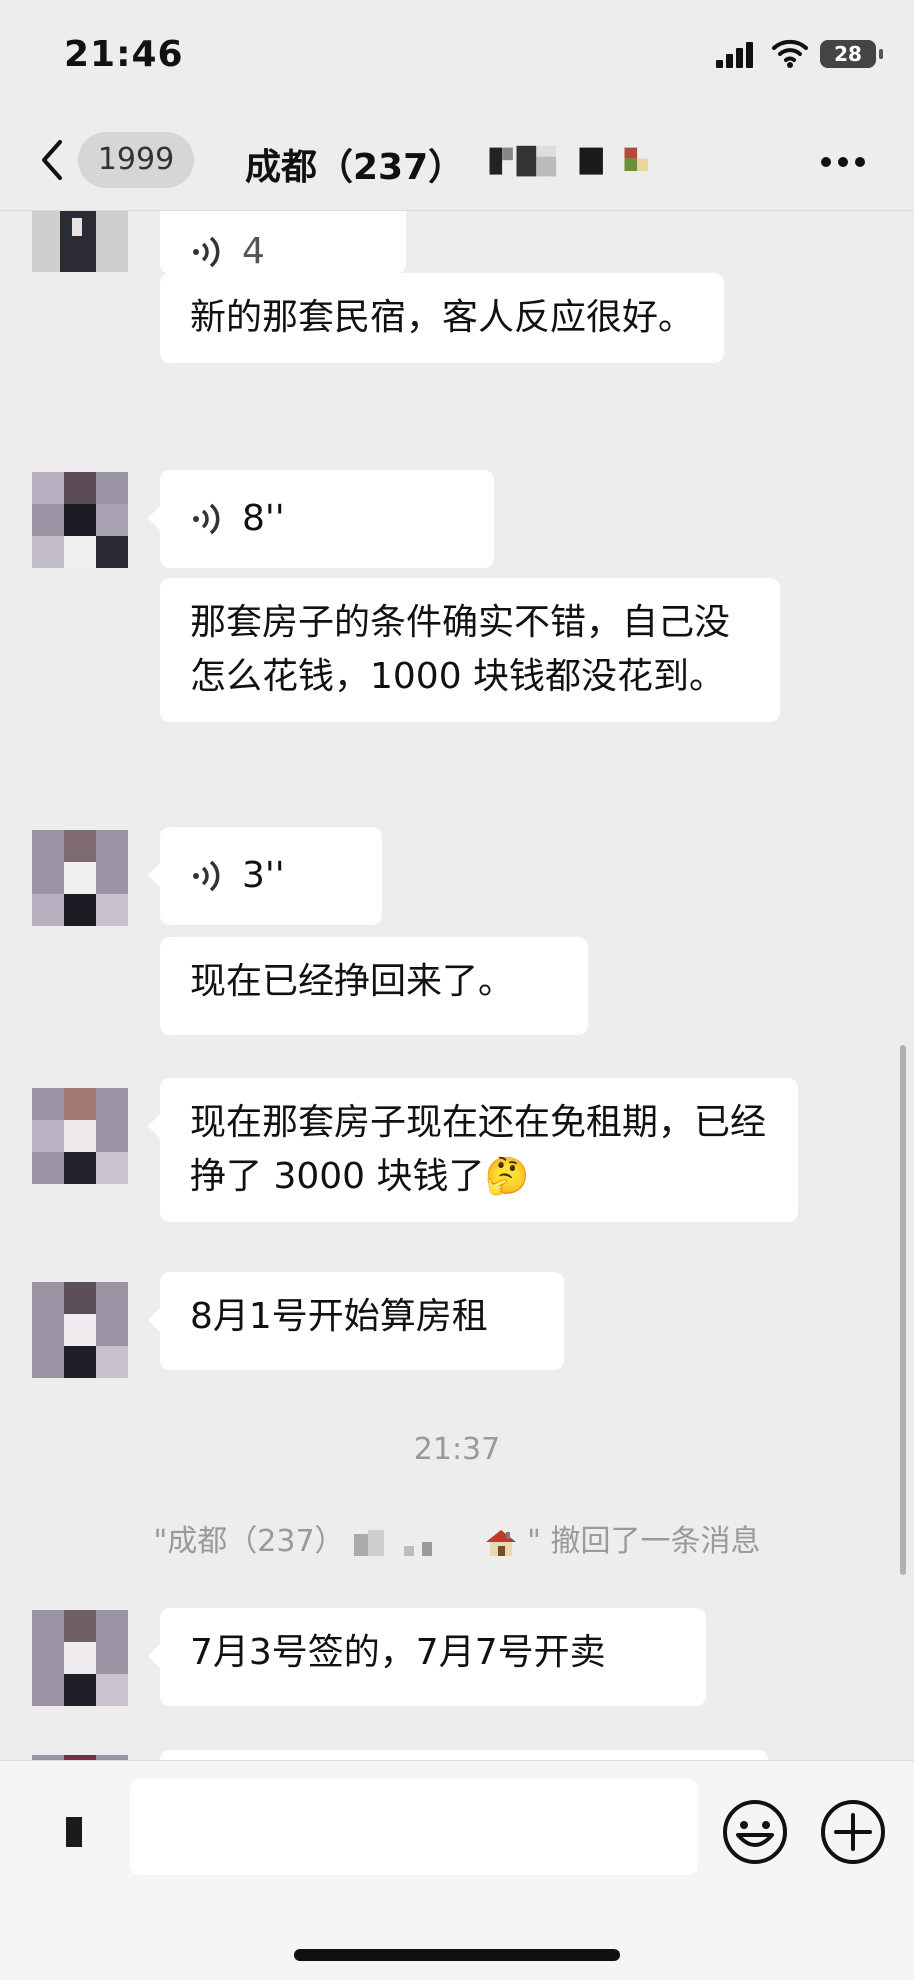 The width and height of the screenshot is (914, 1980). Describe the element at coordinates (473, 1150) in the screenshot. I see `message-bubble: 现在那套房子现在还在免租期，已经挣了 3000 块钱了🤔` at that location.